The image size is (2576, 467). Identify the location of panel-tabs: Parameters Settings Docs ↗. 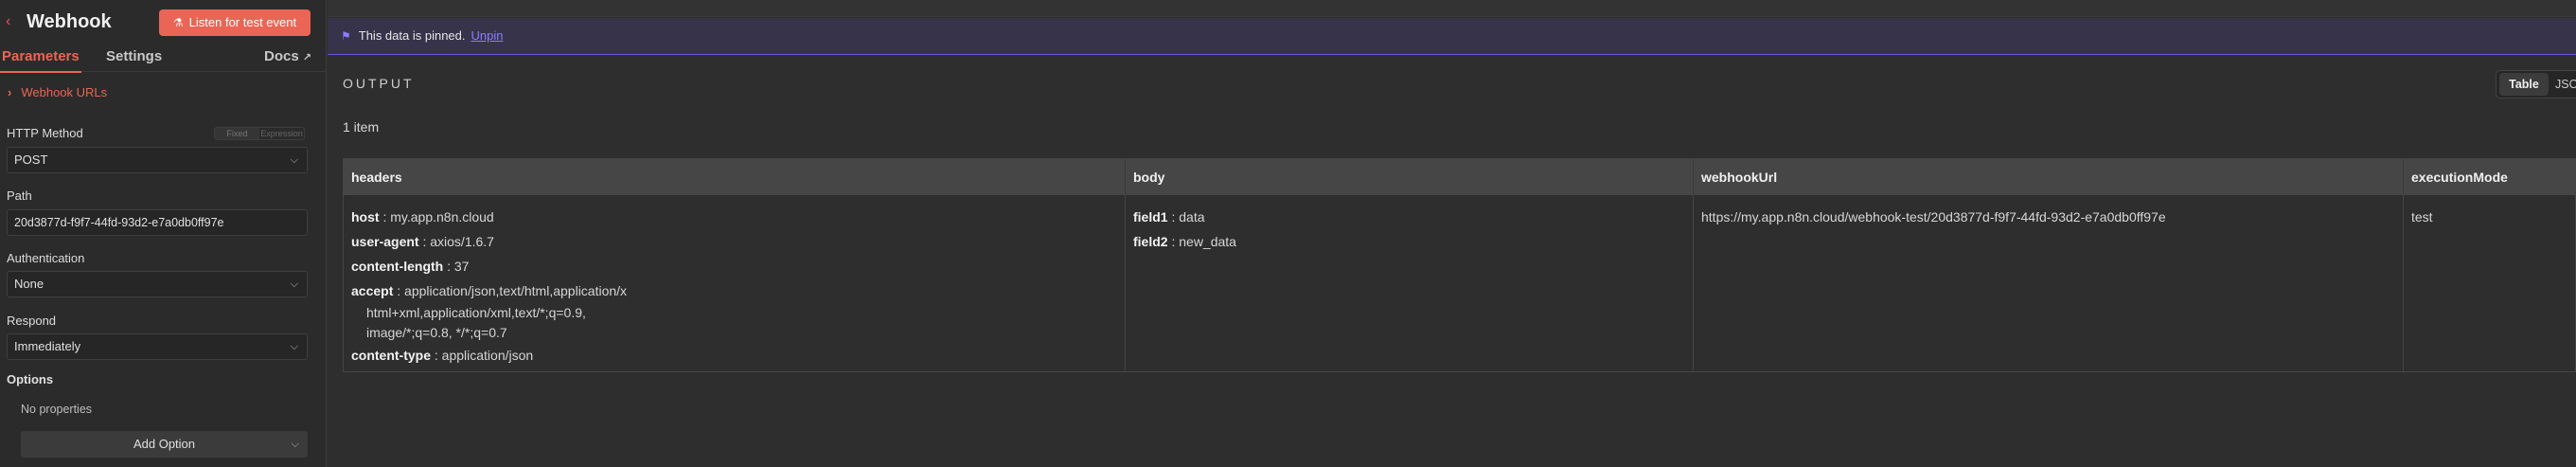
(164, 58).